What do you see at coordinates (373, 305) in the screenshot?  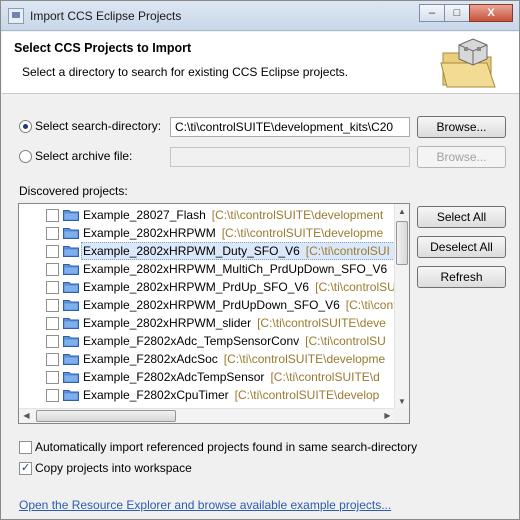 I see `project-path: [C:\ti\contr` at bounding box center [373, 305].